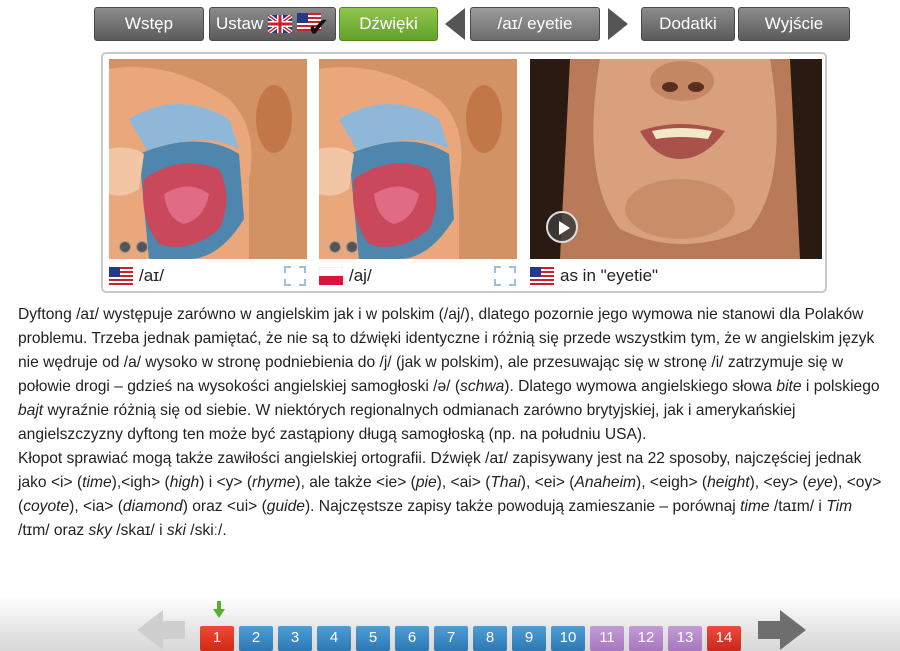  What do you see at coordinates (412, 638) in the screenshot?
I see `page-button-6: 6` at bounding box center [412, 638].